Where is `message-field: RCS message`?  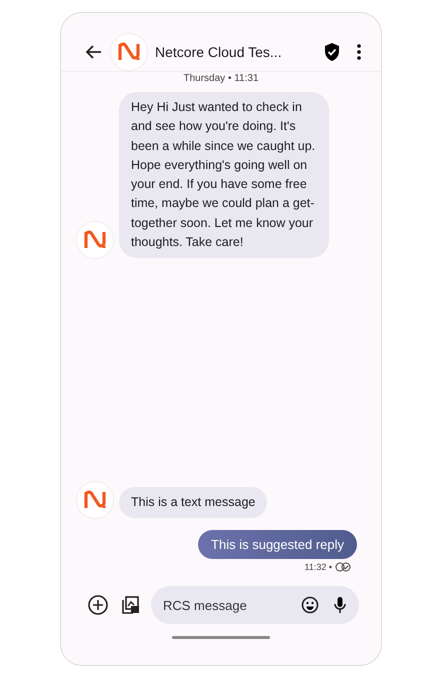 message-field: RCS message is located at coordinates (255, 605).